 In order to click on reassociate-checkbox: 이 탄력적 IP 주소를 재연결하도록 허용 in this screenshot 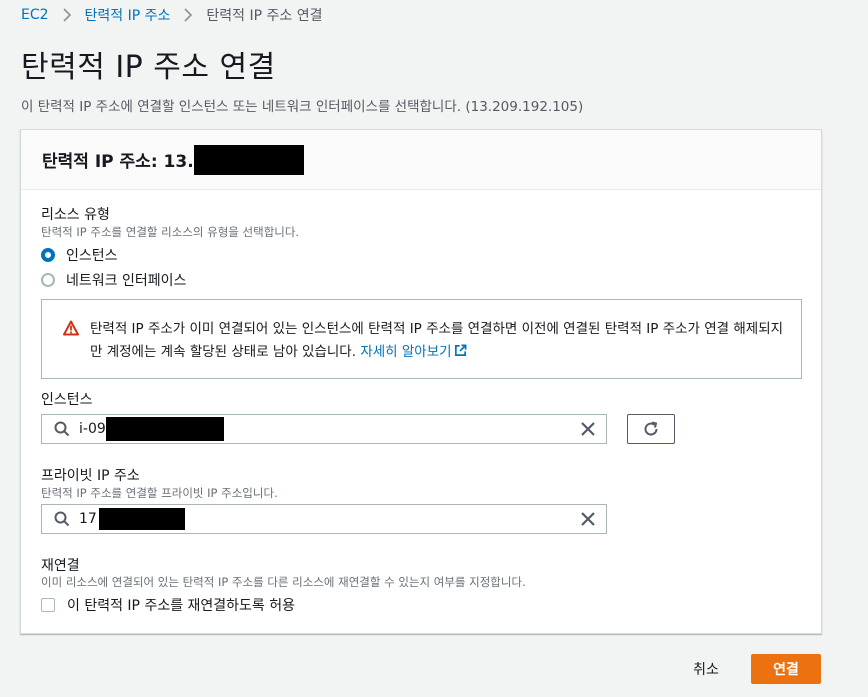, I will do `click(168, 605)`.